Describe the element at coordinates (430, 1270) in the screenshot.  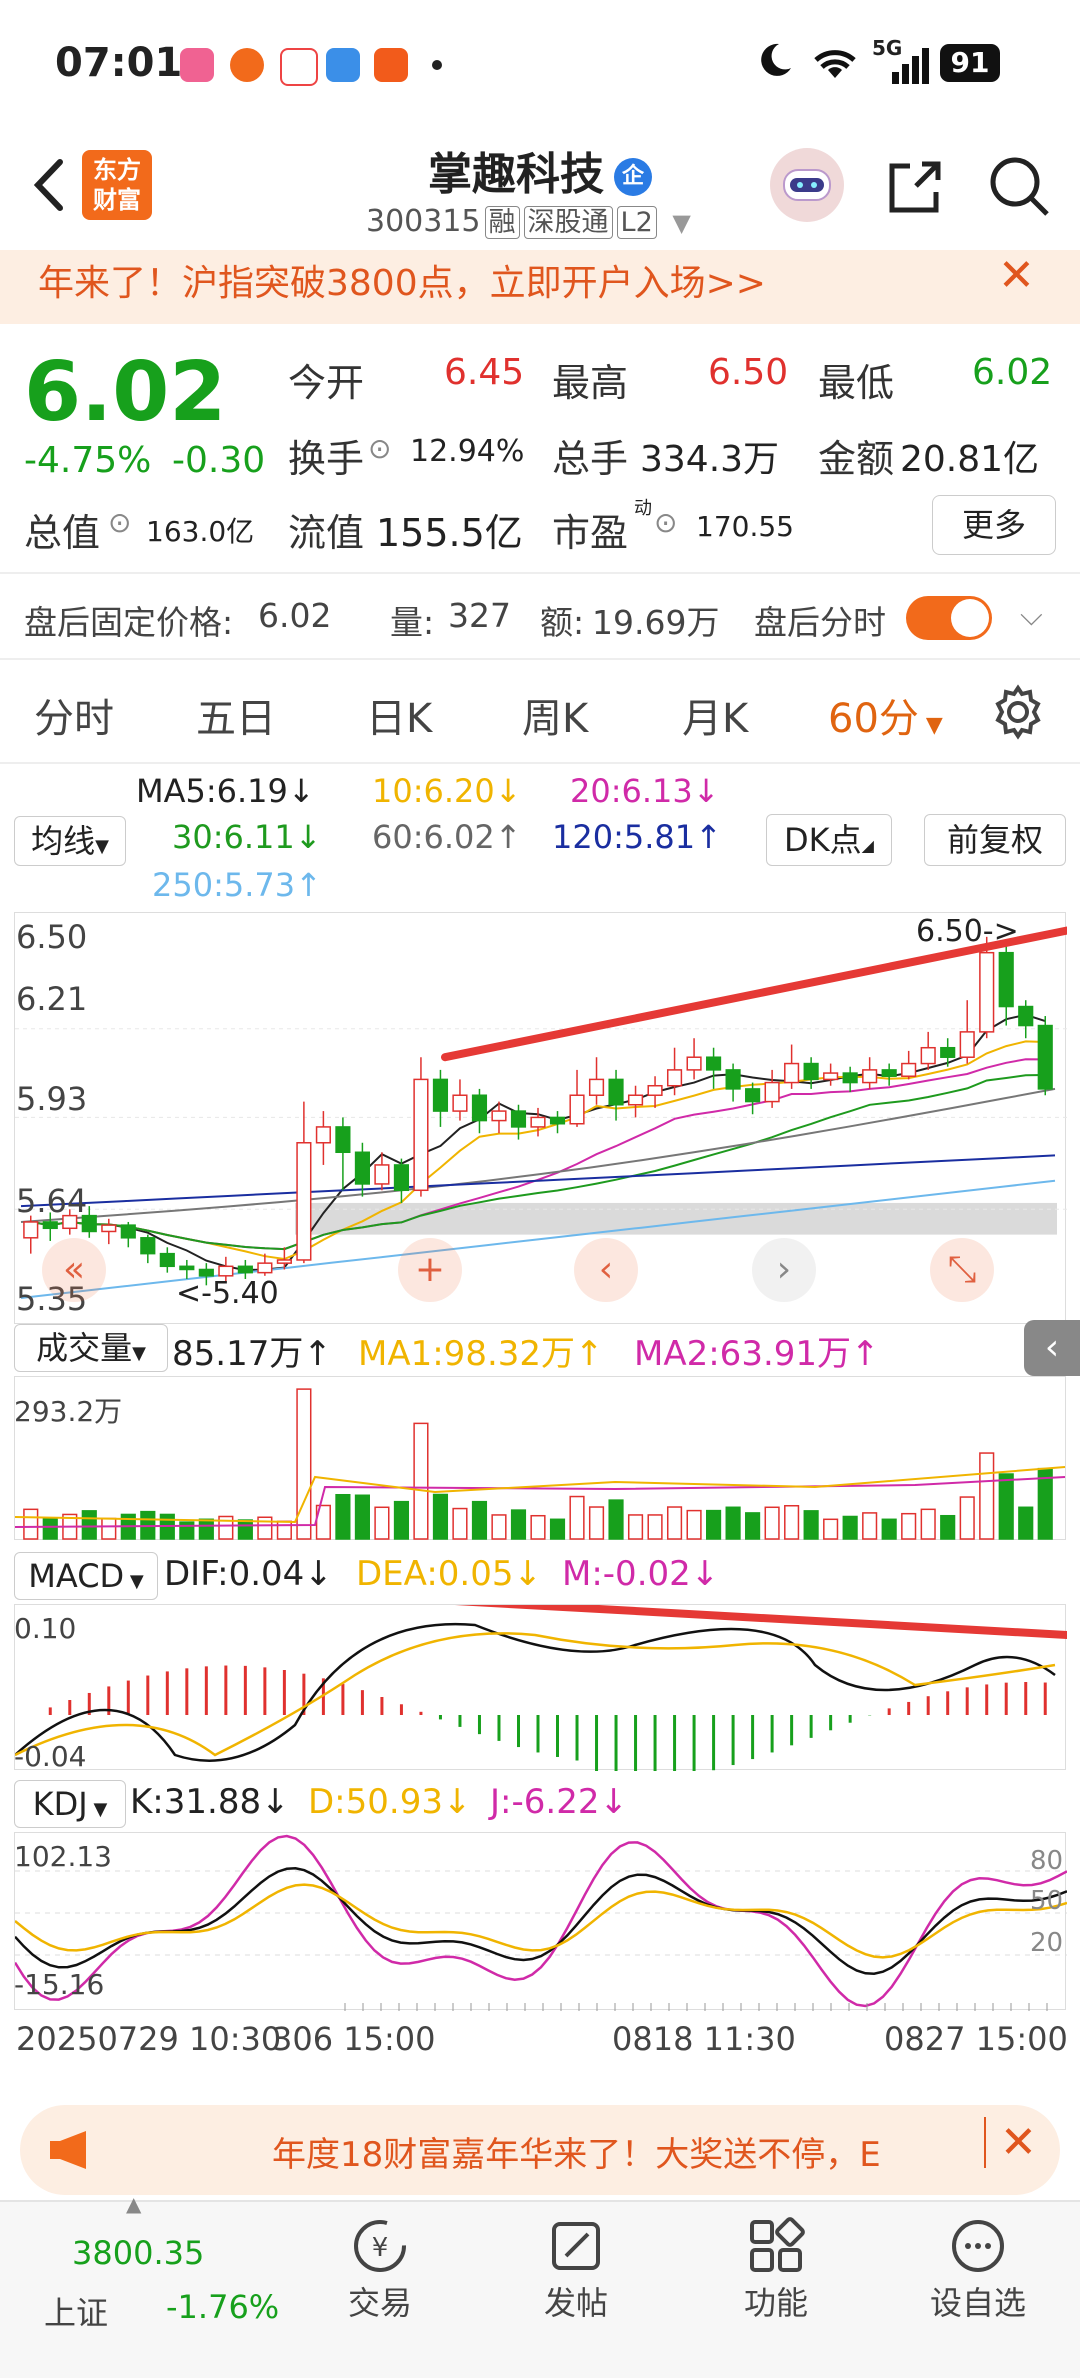
I see `zoom-in-icon: +` at that location.